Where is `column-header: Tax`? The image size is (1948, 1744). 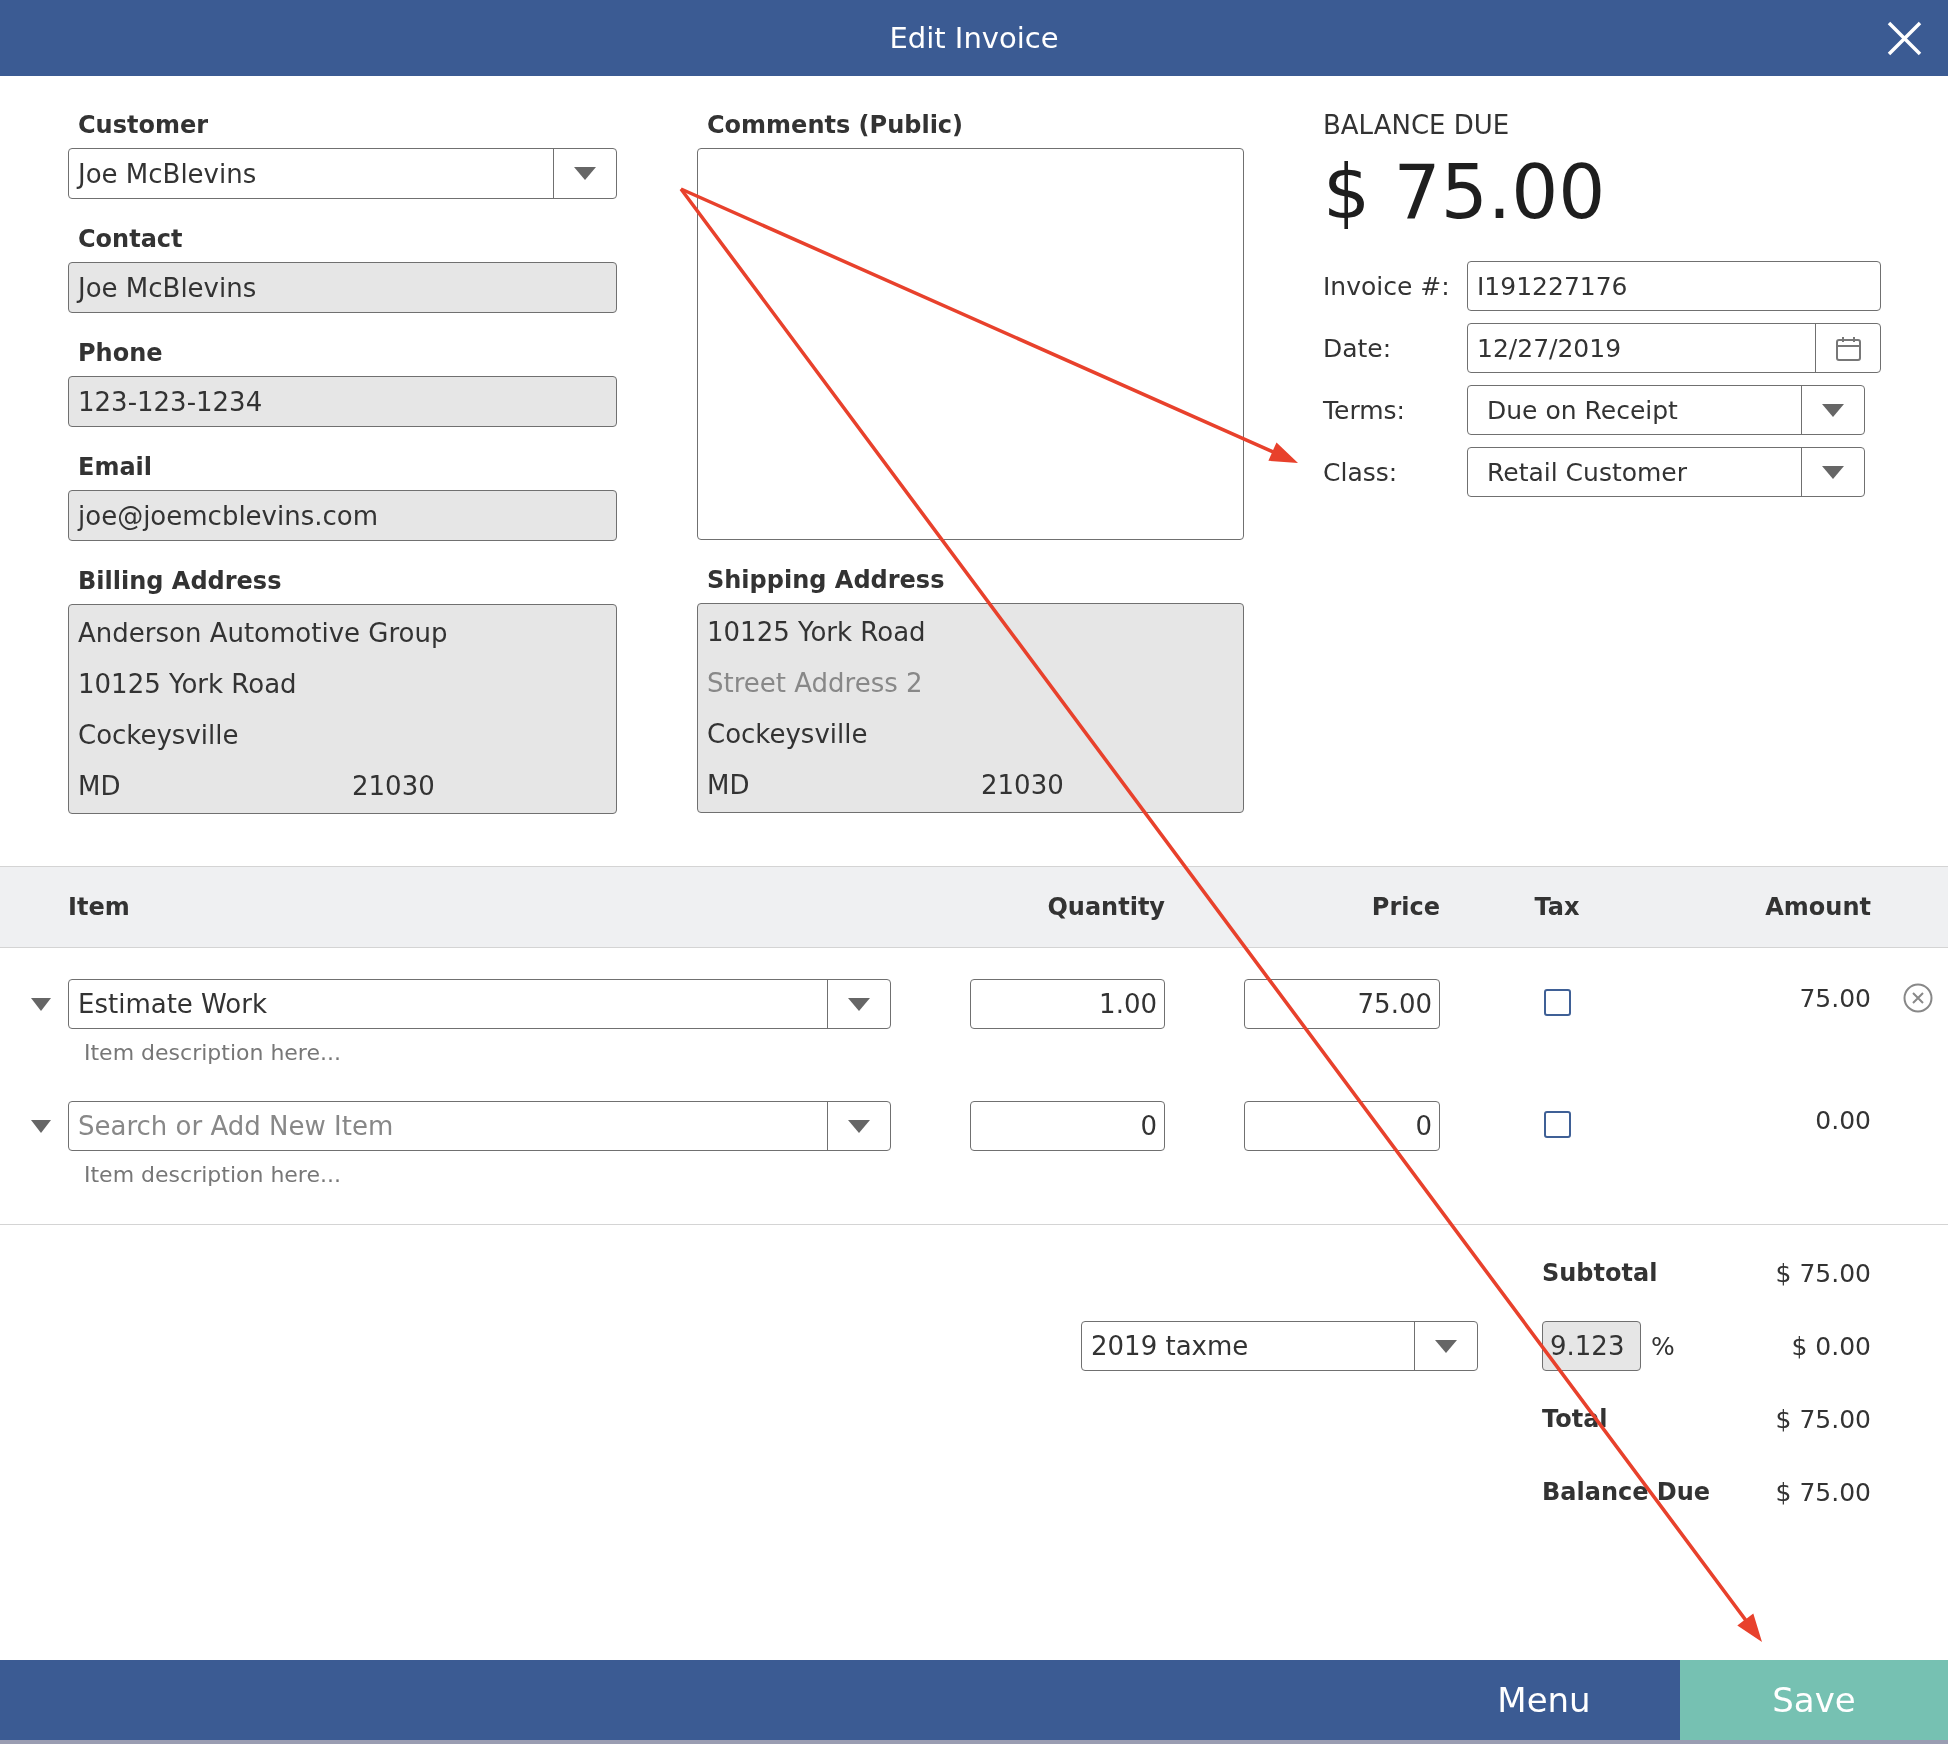
column-header: Tax is located at coordinates (1557, 907).